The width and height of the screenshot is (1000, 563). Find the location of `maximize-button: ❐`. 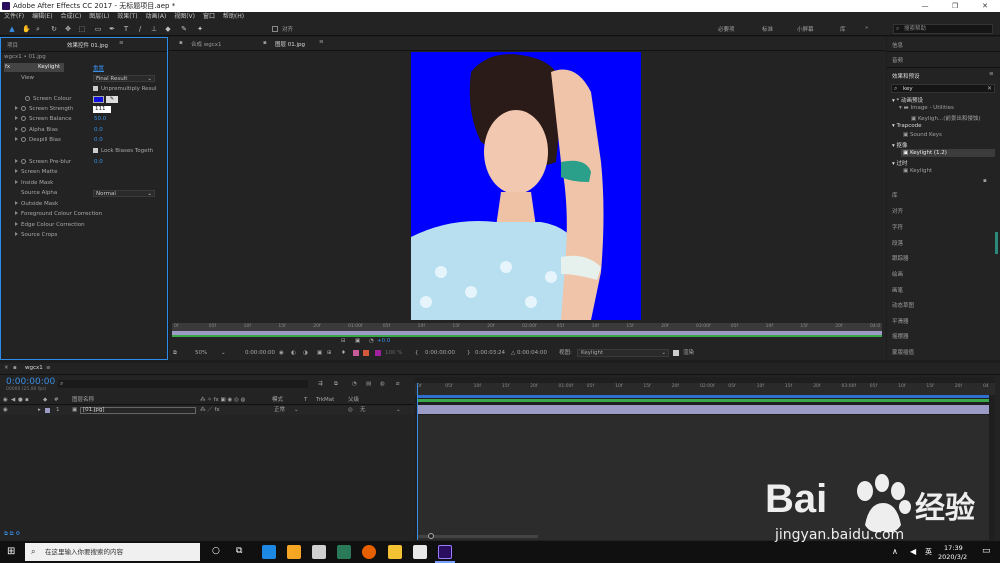

maximize-button: ❐ is located at coordinates (955, 6).